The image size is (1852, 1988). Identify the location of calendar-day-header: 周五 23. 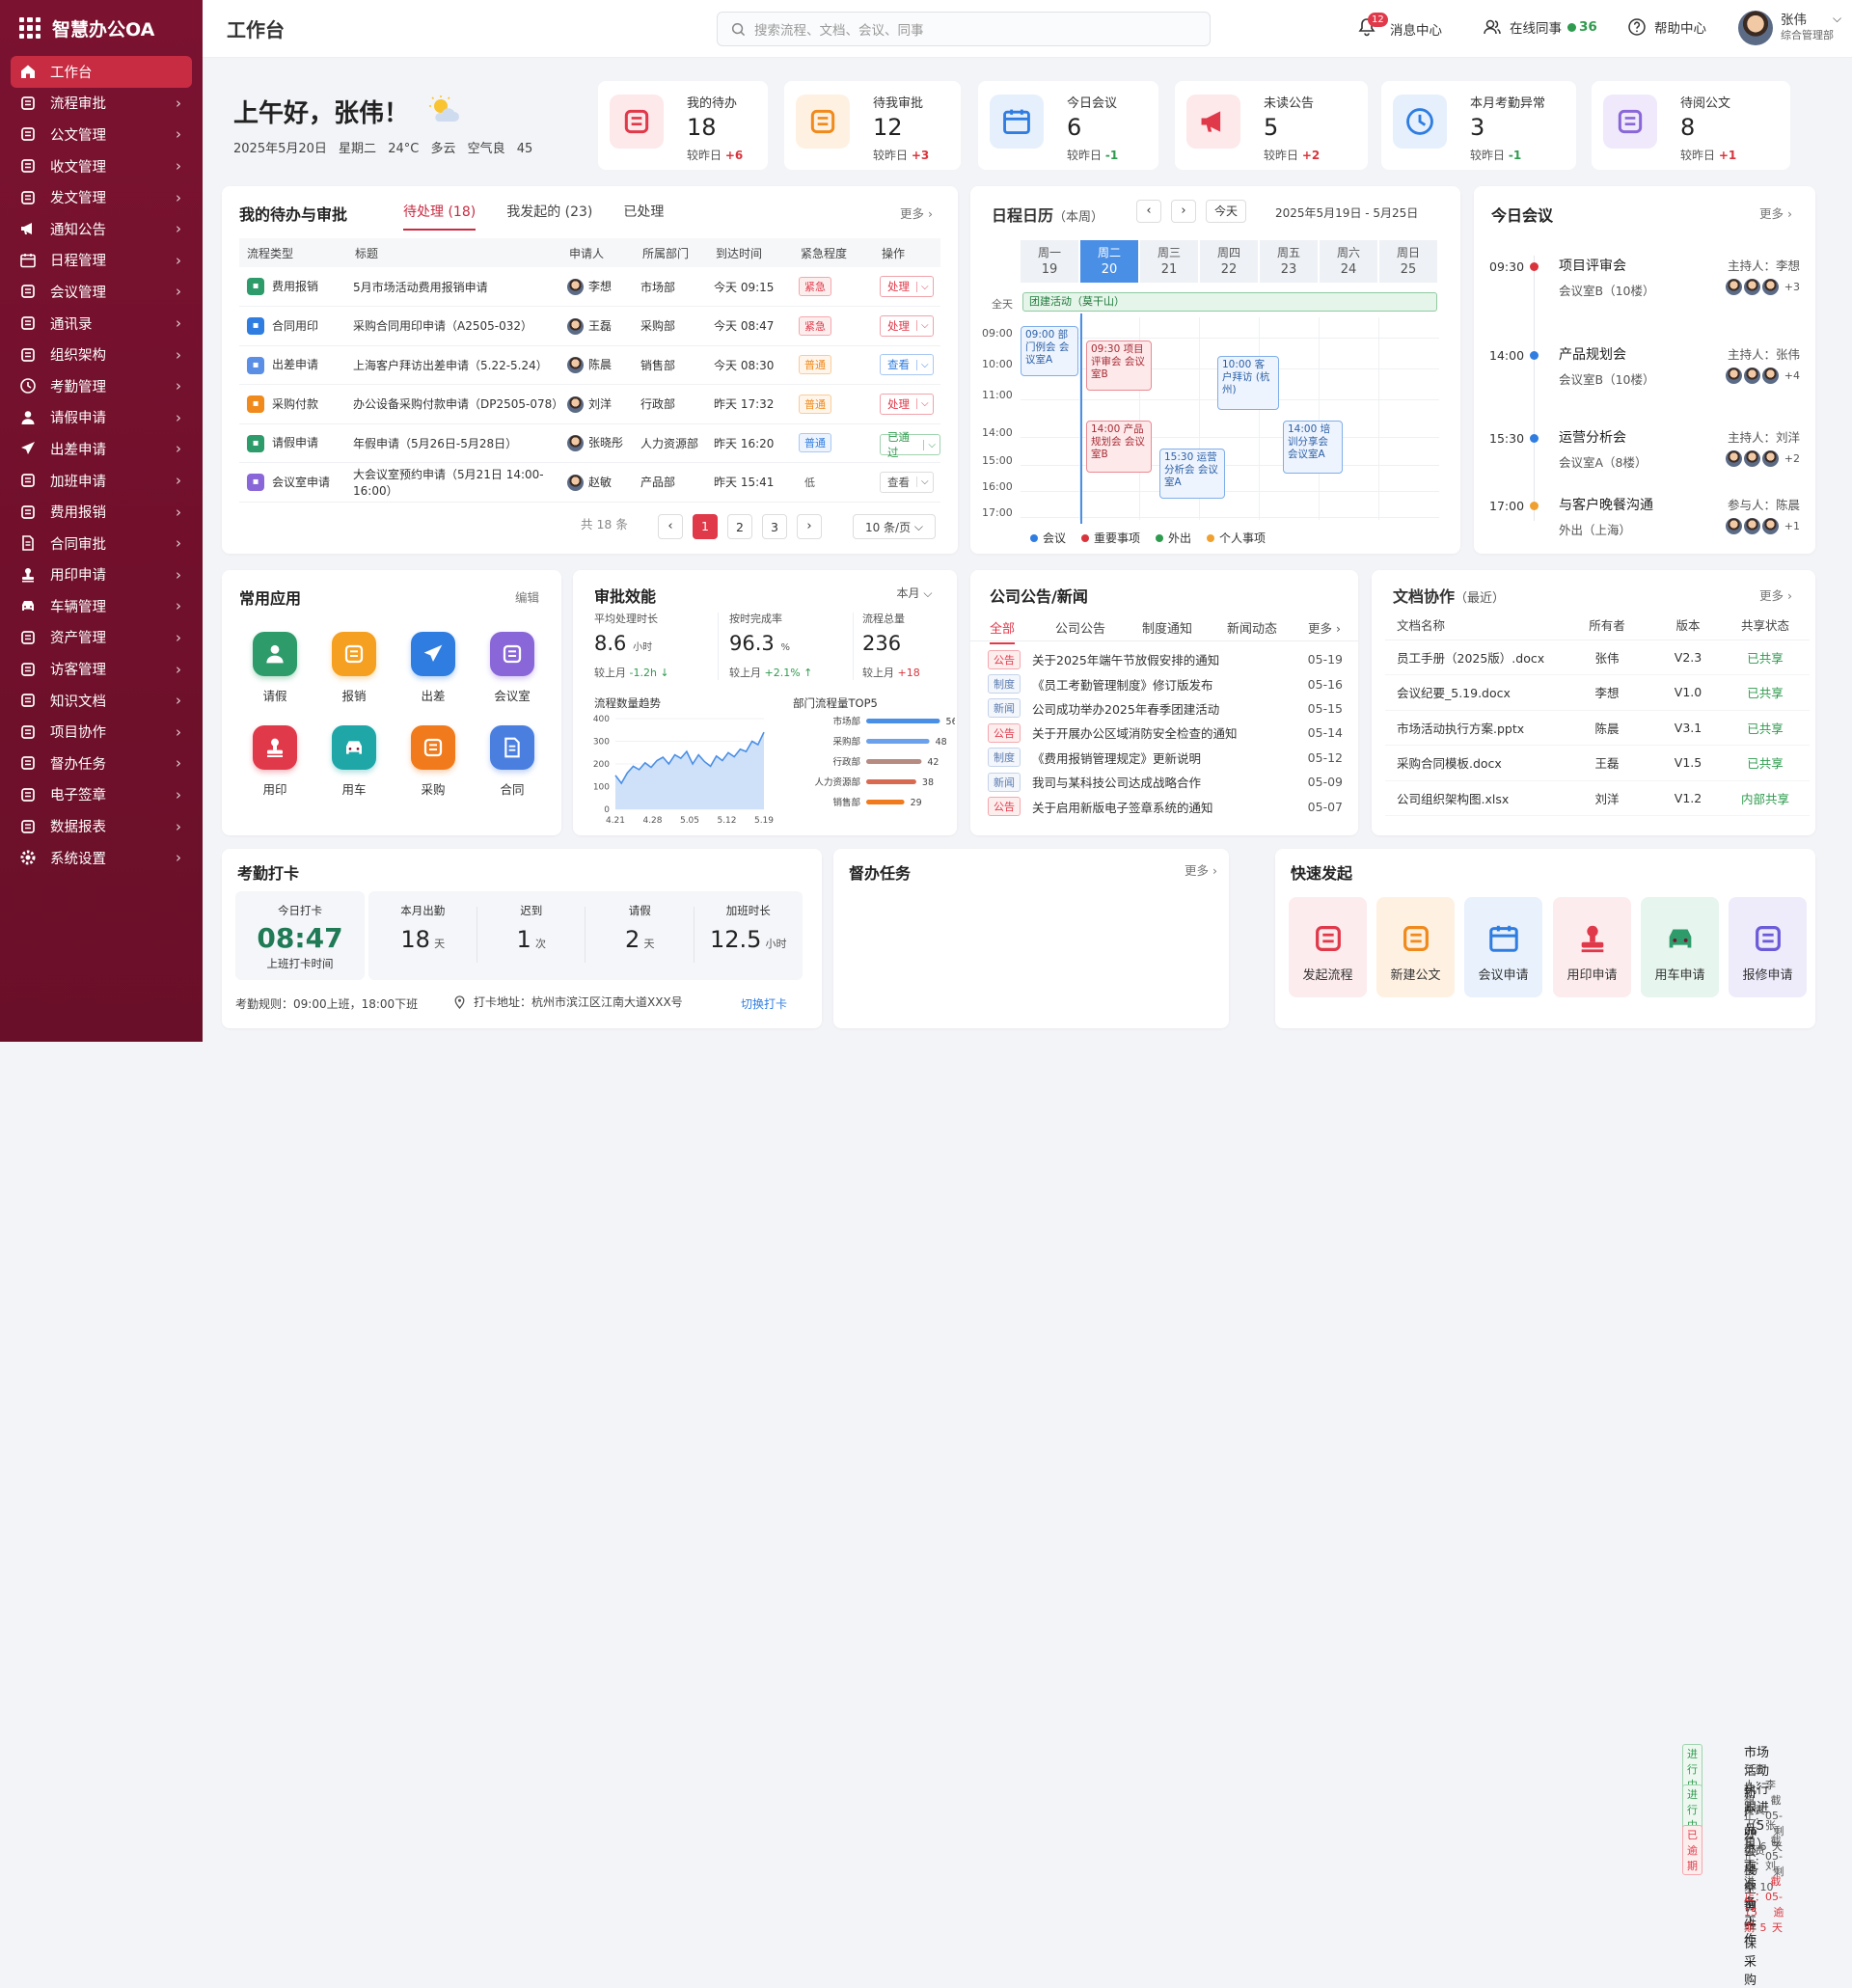
(1289, 261).